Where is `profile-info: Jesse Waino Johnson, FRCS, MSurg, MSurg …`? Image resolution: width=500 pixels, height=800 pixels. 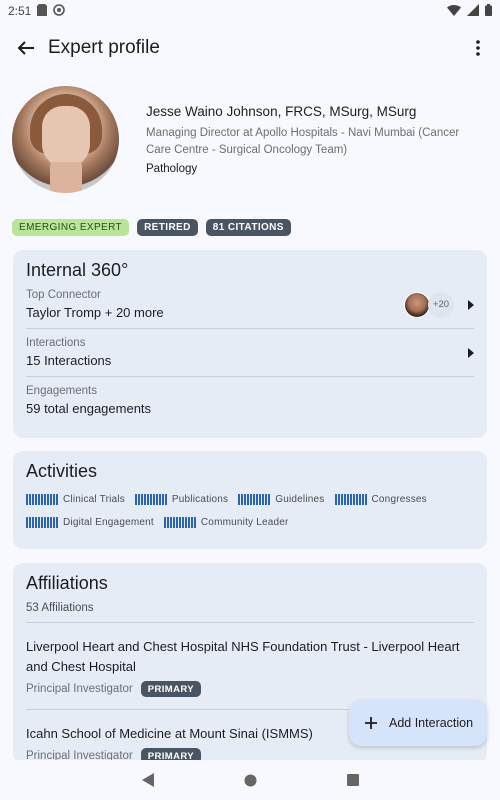
profile-info: Jesse Waino Johnson, FRCS, MSurg, MSurg … is located at coordinates (316, 139).